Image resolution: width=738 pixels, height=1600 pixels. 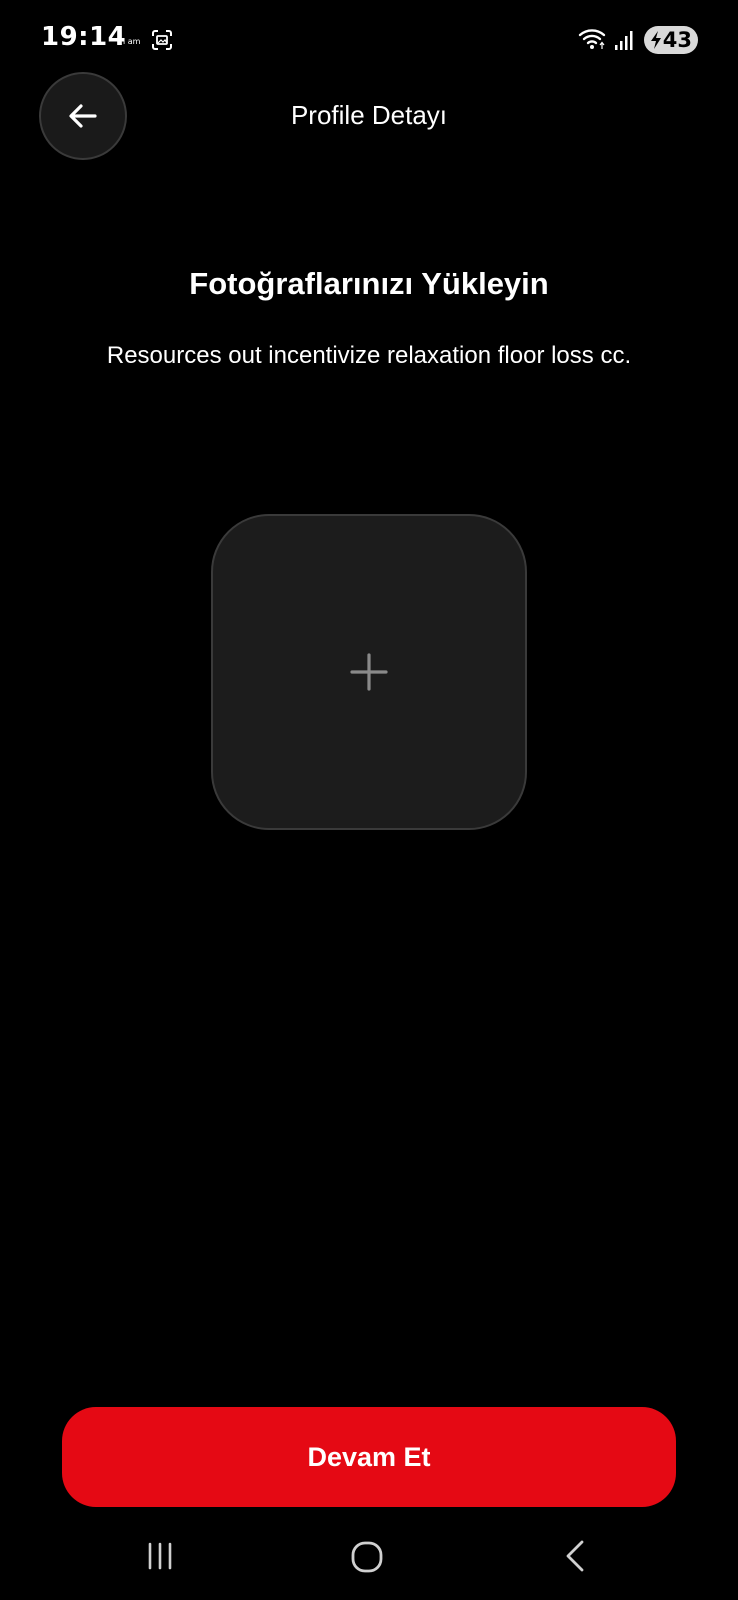 What do you see at coordinates (132, 41) in the screenshot?
I see `status-carrier: i am` at bounding box center [132, 41].